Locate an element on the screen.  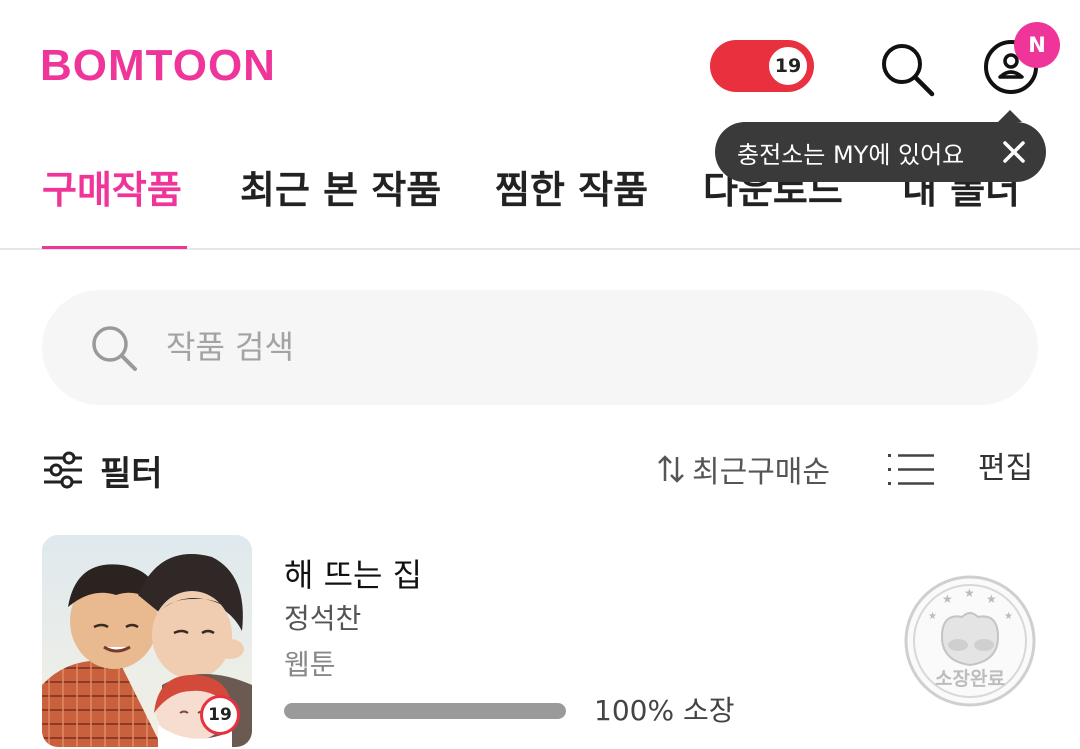
ownership-progress-fill is located at coordinates (425, 711).